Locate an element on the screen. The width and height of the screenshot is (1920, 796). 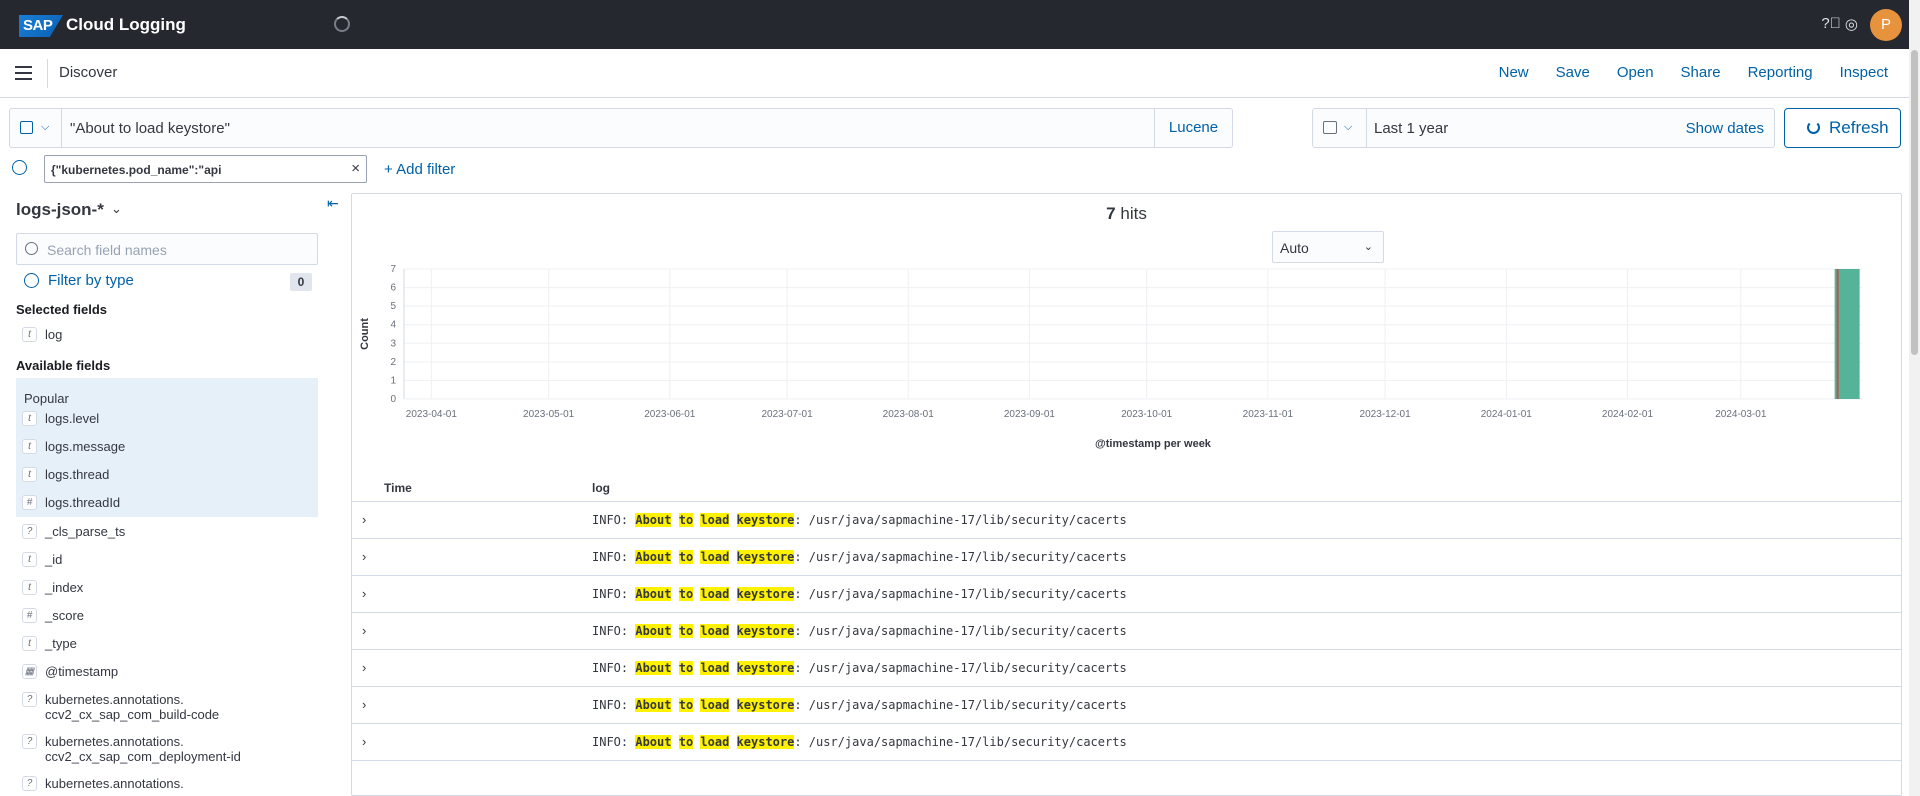
app-title: Cloud Logging is located at coordinates (126, 25).